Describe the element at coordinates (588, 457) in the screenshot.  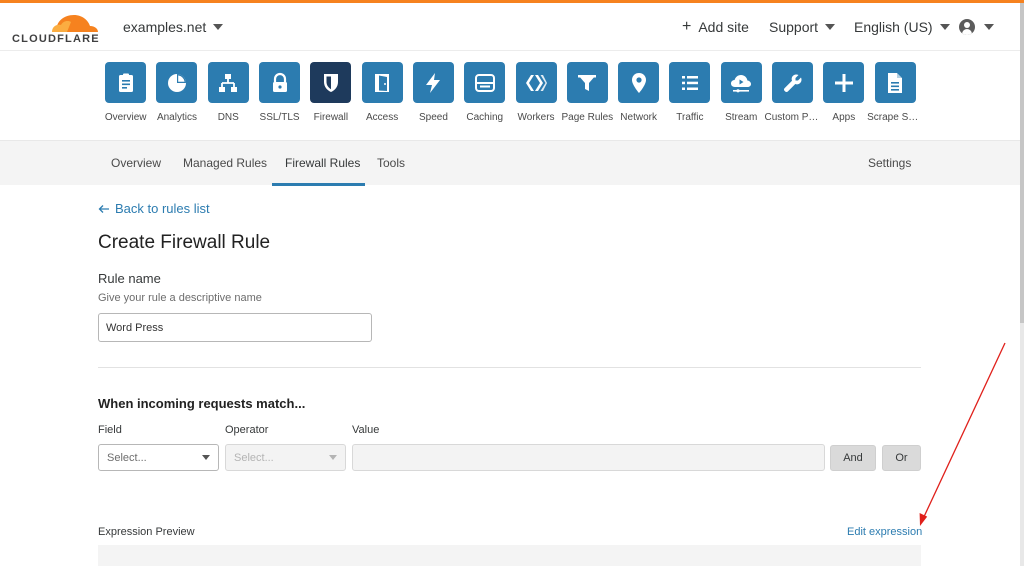
I see `value-input` at that location.